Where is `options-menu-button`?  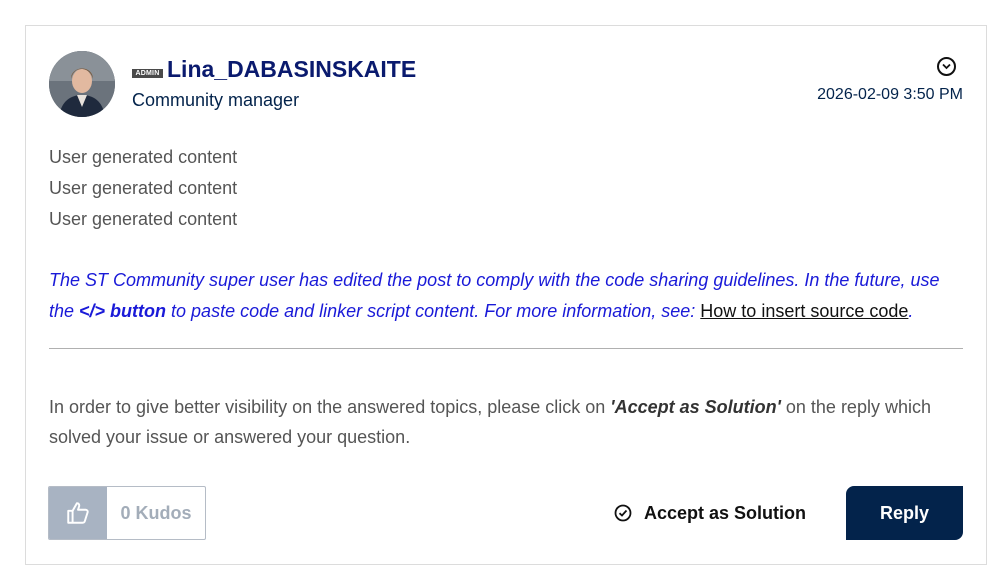
options-menu-button is located at coordinates (946, 66).